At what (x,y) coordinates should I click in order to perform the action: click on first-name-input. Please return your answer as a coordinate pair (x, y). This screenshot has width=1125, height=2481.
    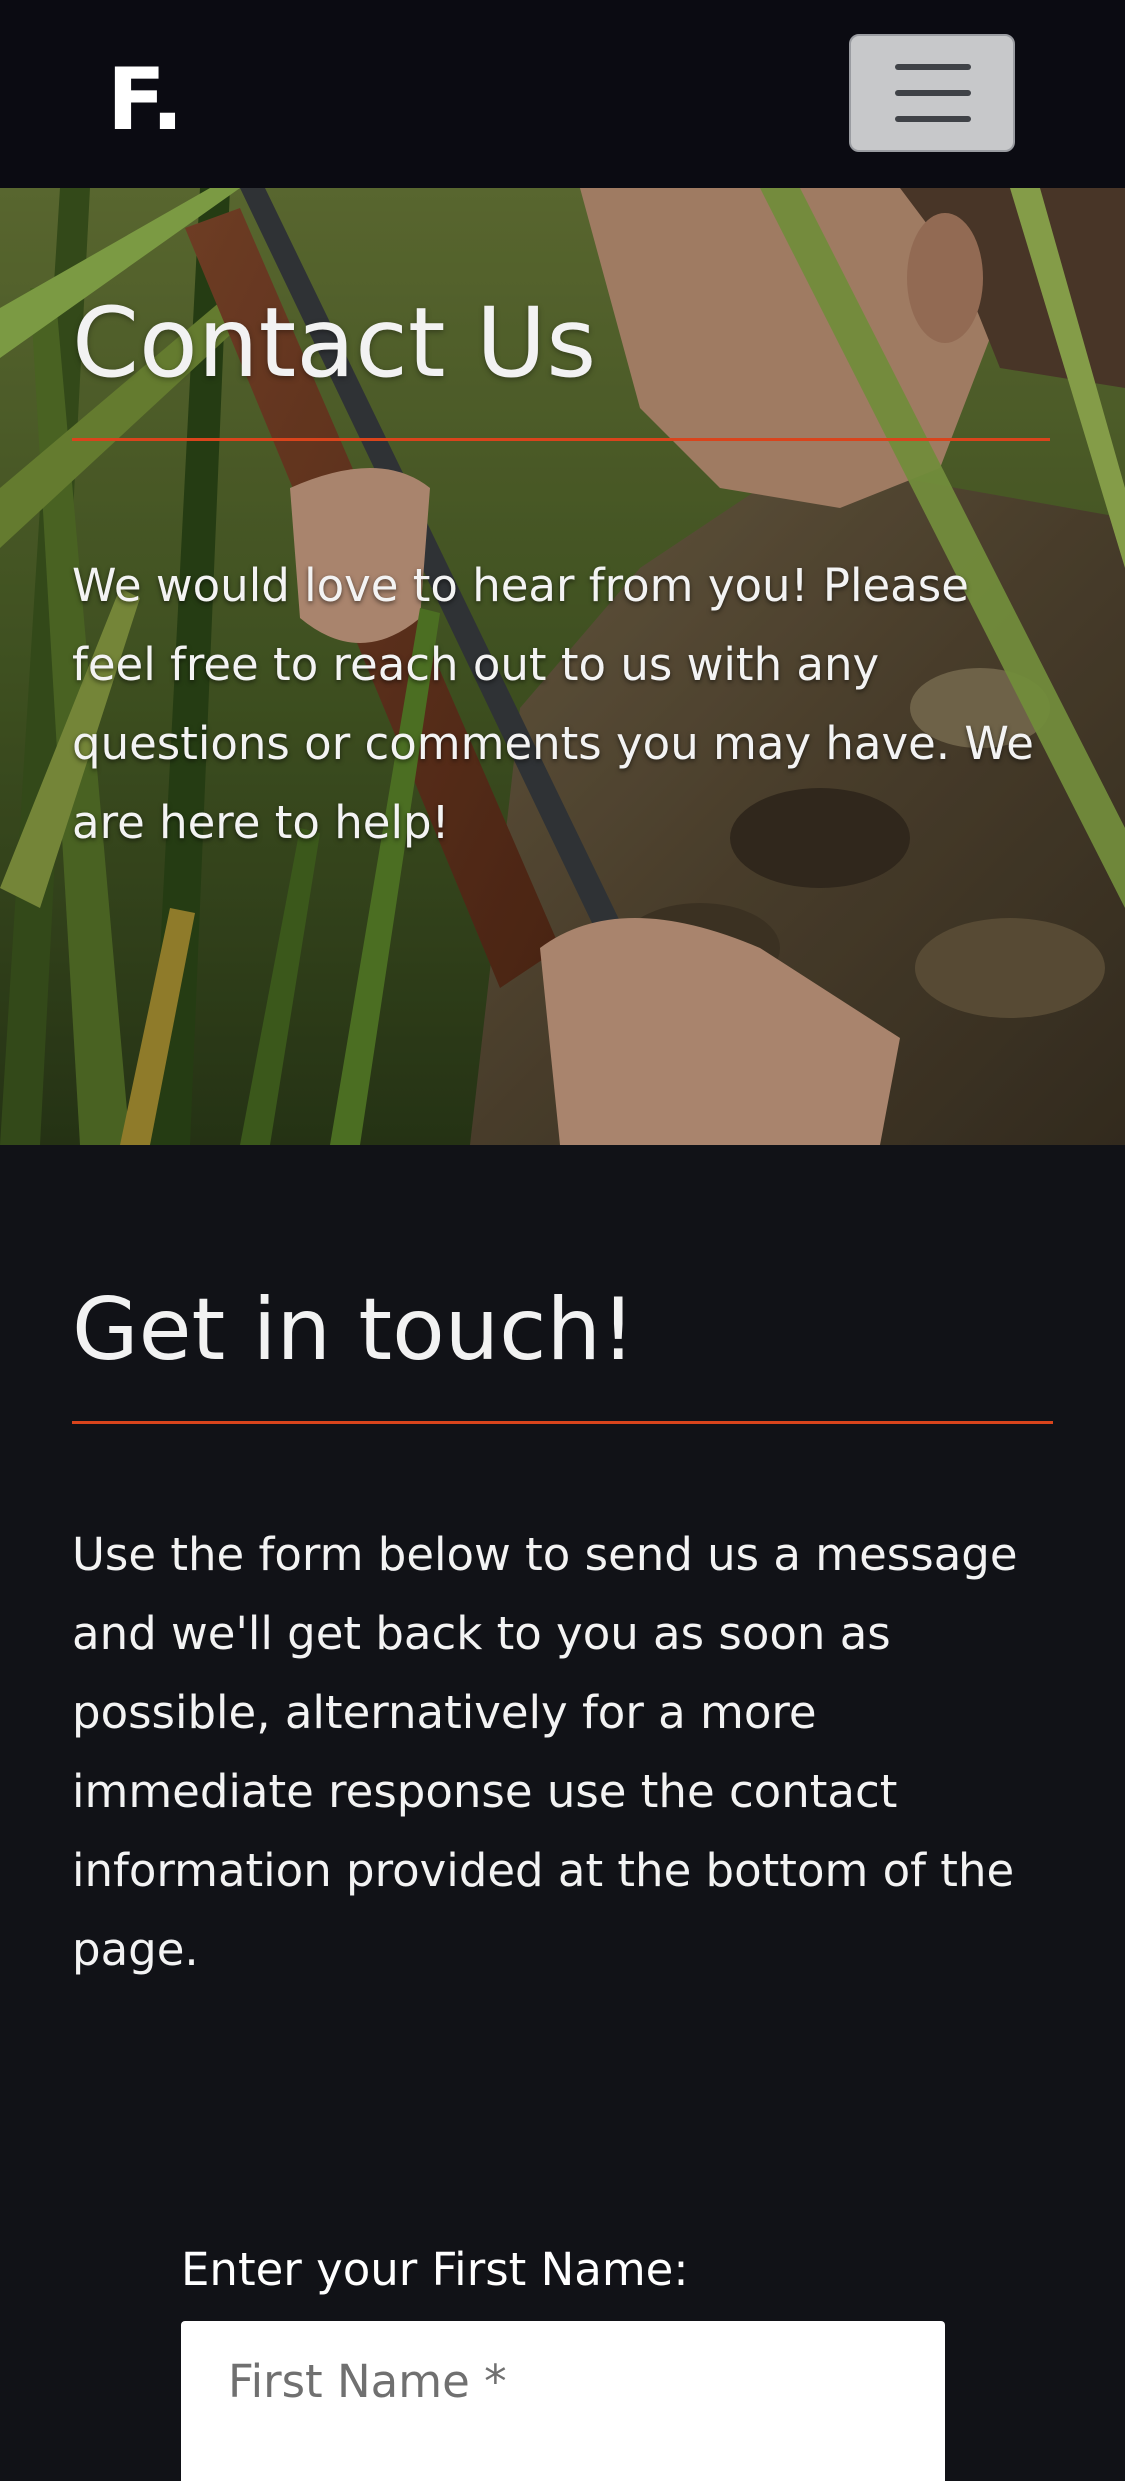
    Looking at the image, I should click on (563, 2401).